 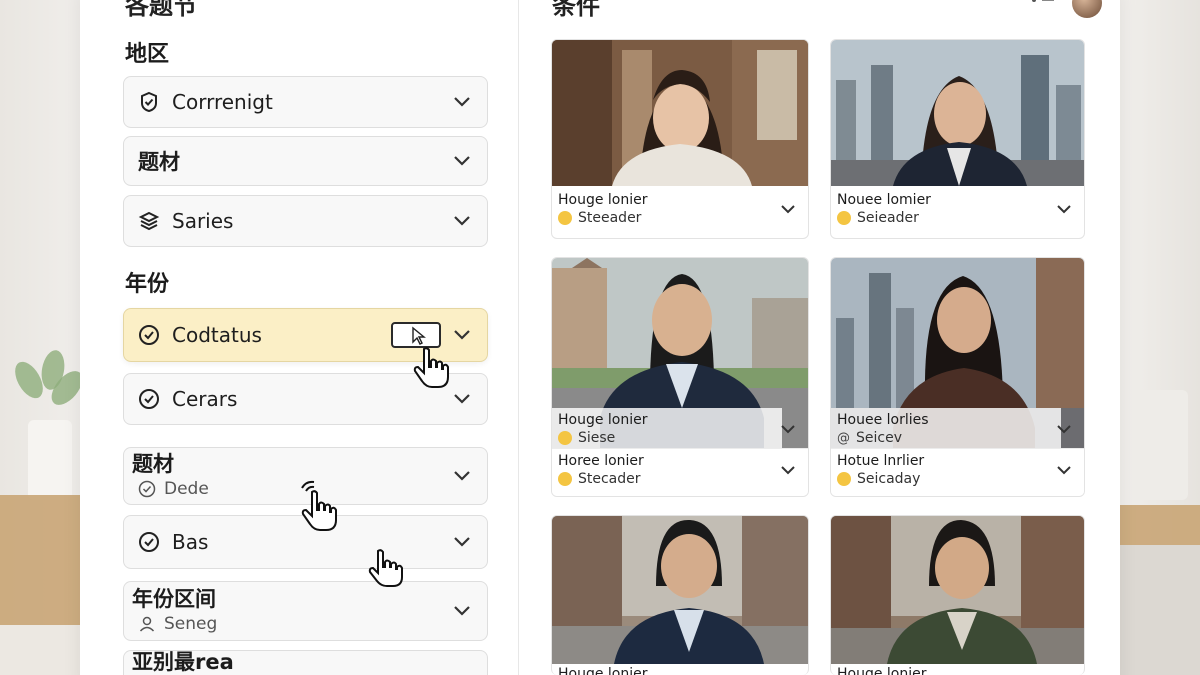 What do you see at coordinates (161, 10) in the screenshot?
I see `sidebar-heading: 各题节` at bounding box center [161, 10].